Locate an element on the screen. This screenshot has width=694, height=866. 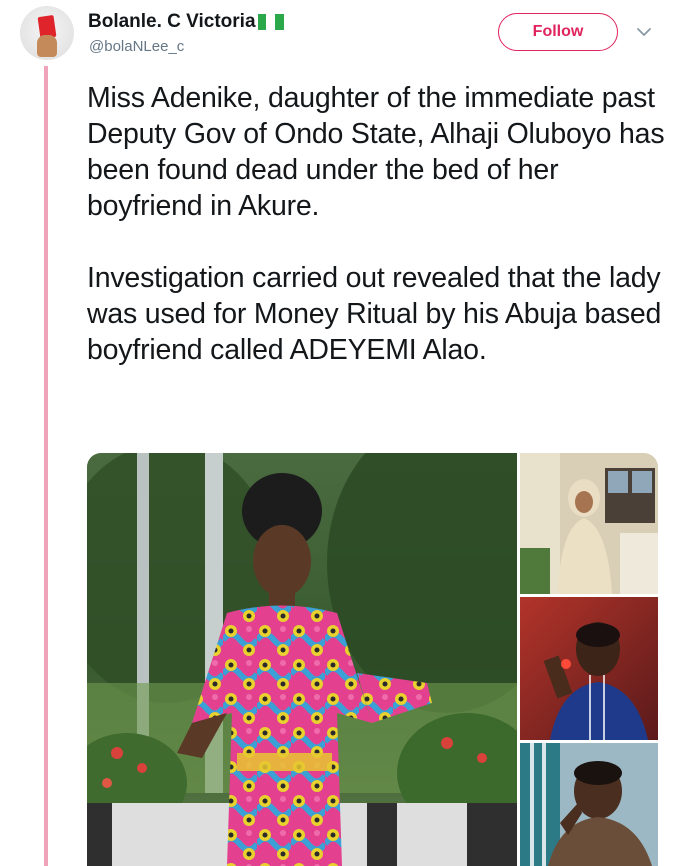
avatar is located at coordinates (47, 33).